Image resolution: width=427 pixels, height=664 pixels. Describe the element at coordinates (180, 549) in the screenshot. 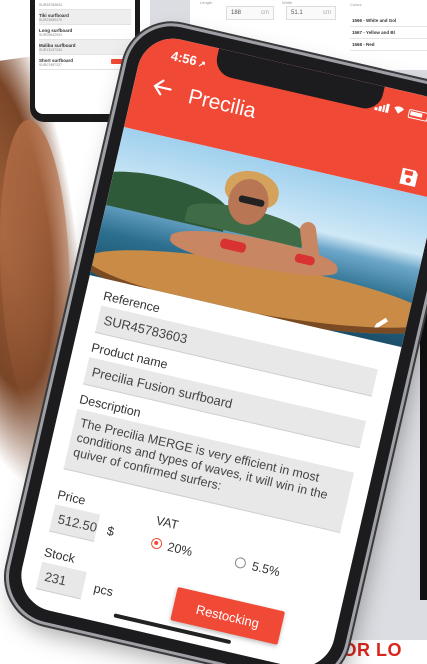

I see `vat-radio-label: 20%` at that location.